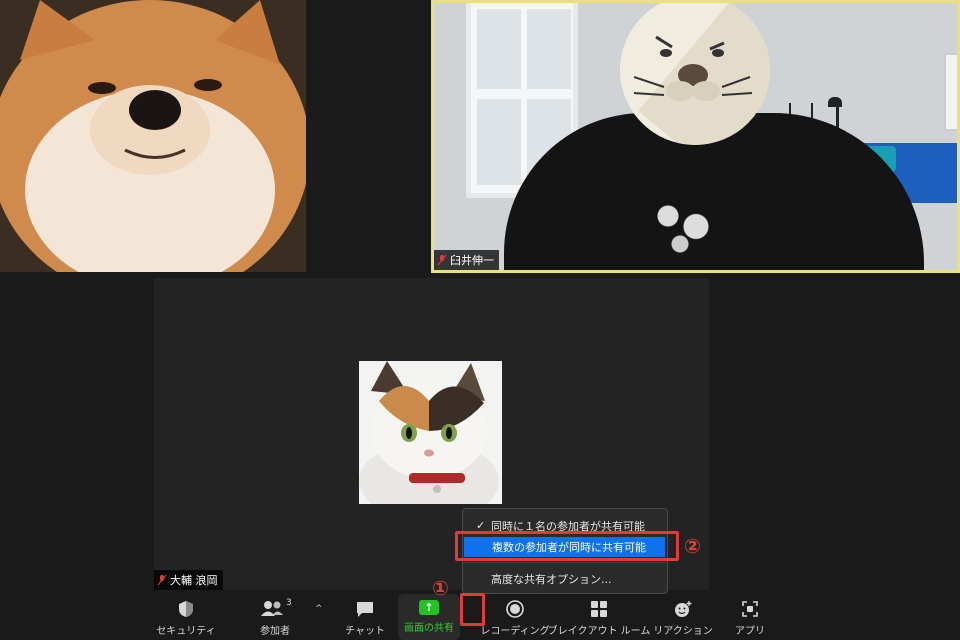 The image size is (960, 640). I want to click on seal-face-mask-icon, so click(695, 74).